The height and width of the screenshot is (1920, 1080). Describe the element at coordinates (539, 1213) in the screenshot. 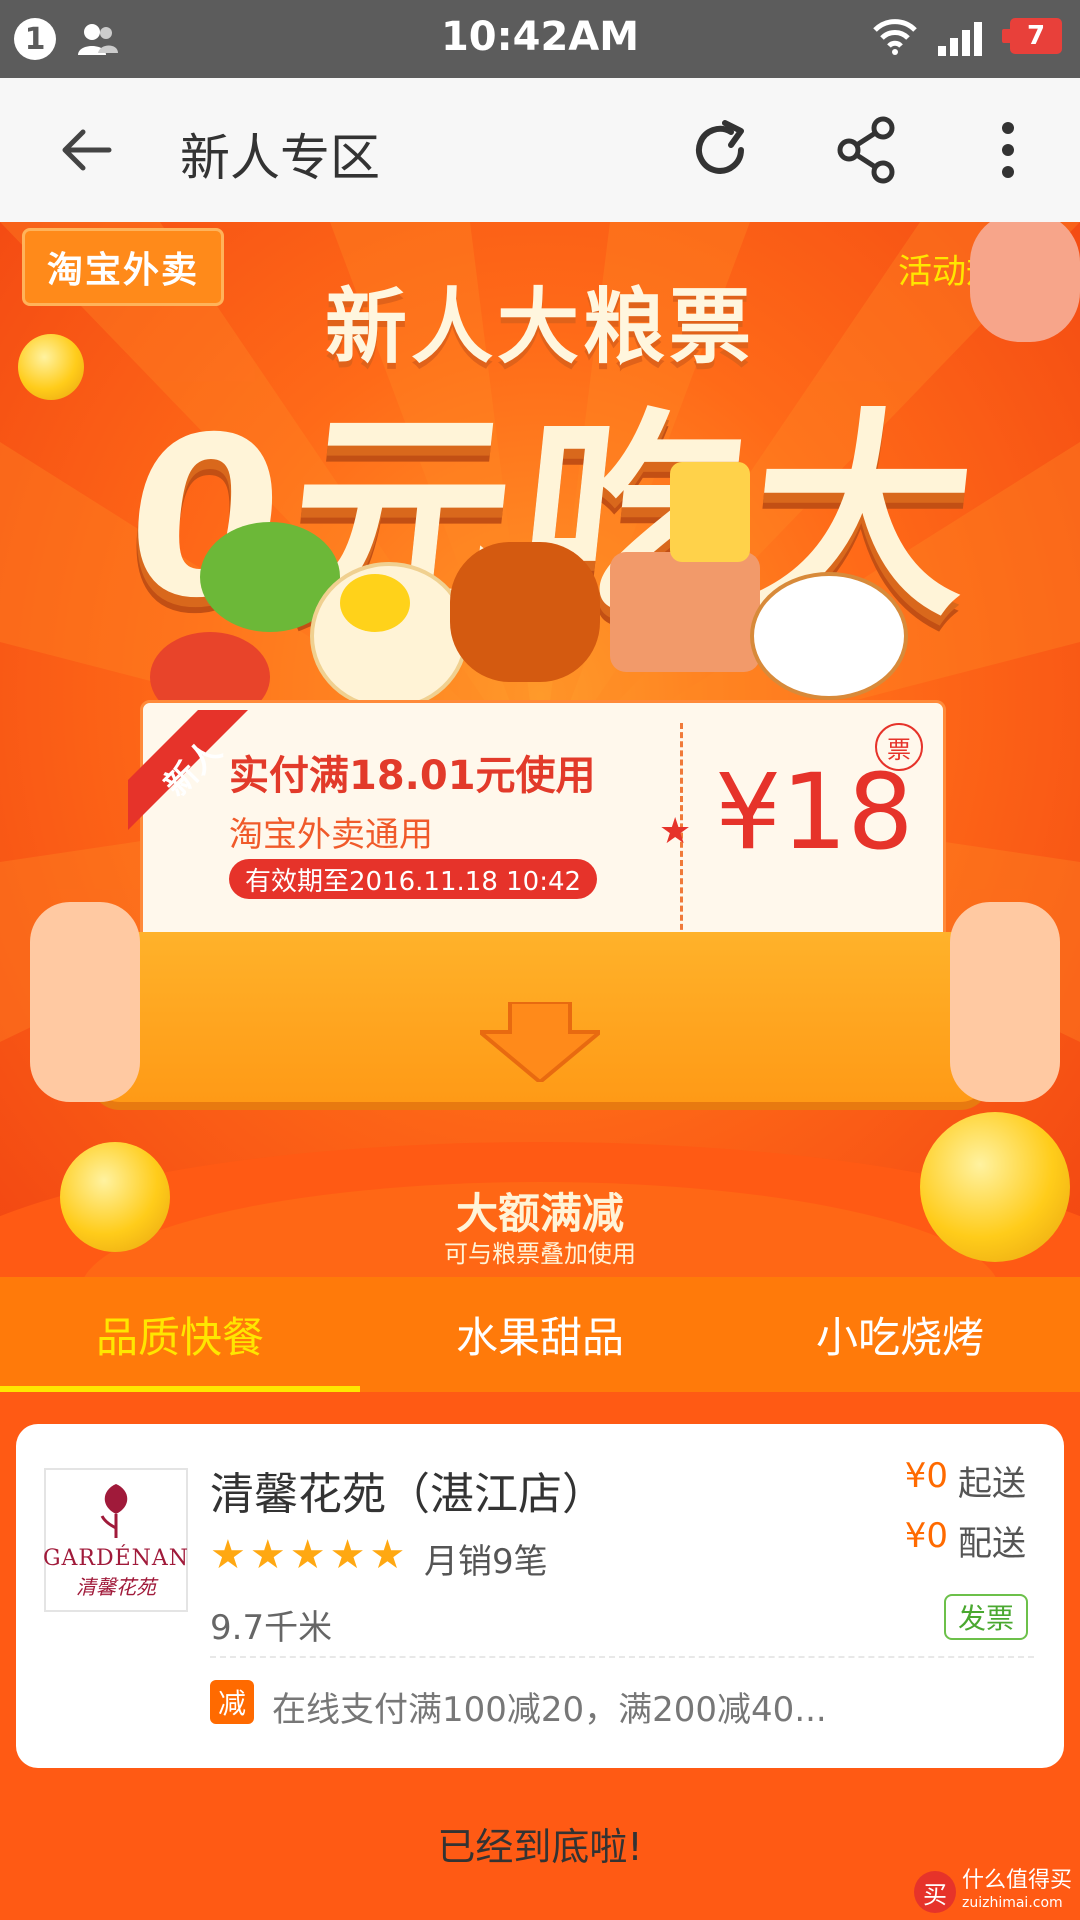

I see `promo-title: 大额满减` at that location.